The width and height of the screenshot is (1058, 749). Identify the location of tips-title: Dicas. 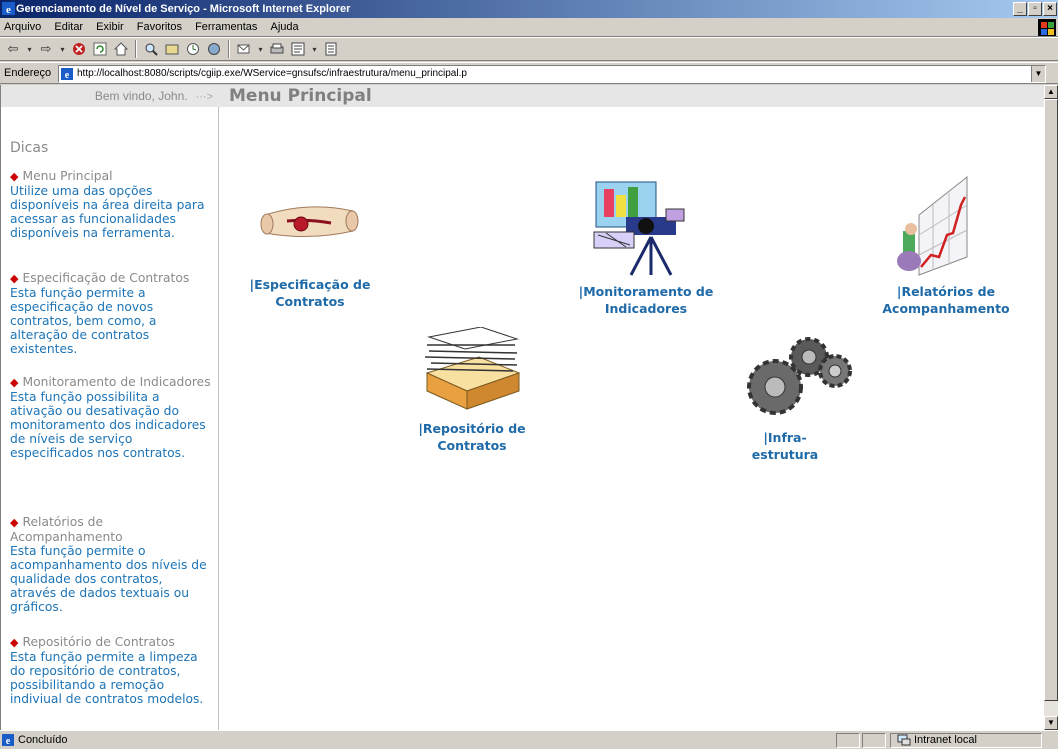
(29, 148).